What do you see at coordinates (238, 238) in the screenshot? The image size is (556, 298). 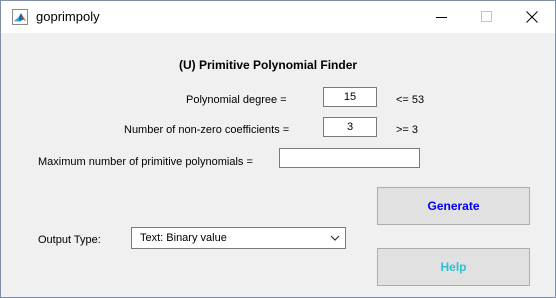 I see `output-type-select: Text: Binary value` at bounding box center [238, 238].